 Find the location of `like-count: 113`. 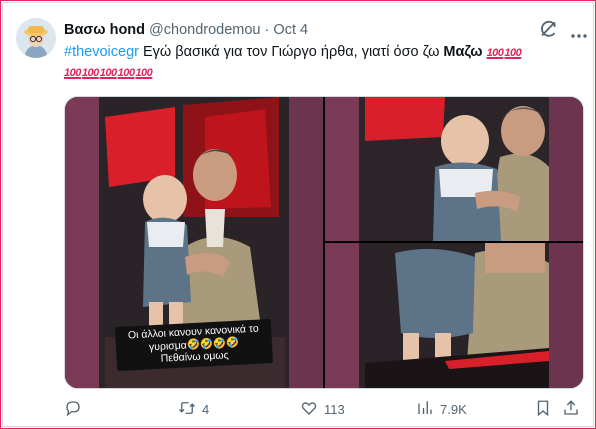

like-count: 113 is located at coordinates (334, 409).